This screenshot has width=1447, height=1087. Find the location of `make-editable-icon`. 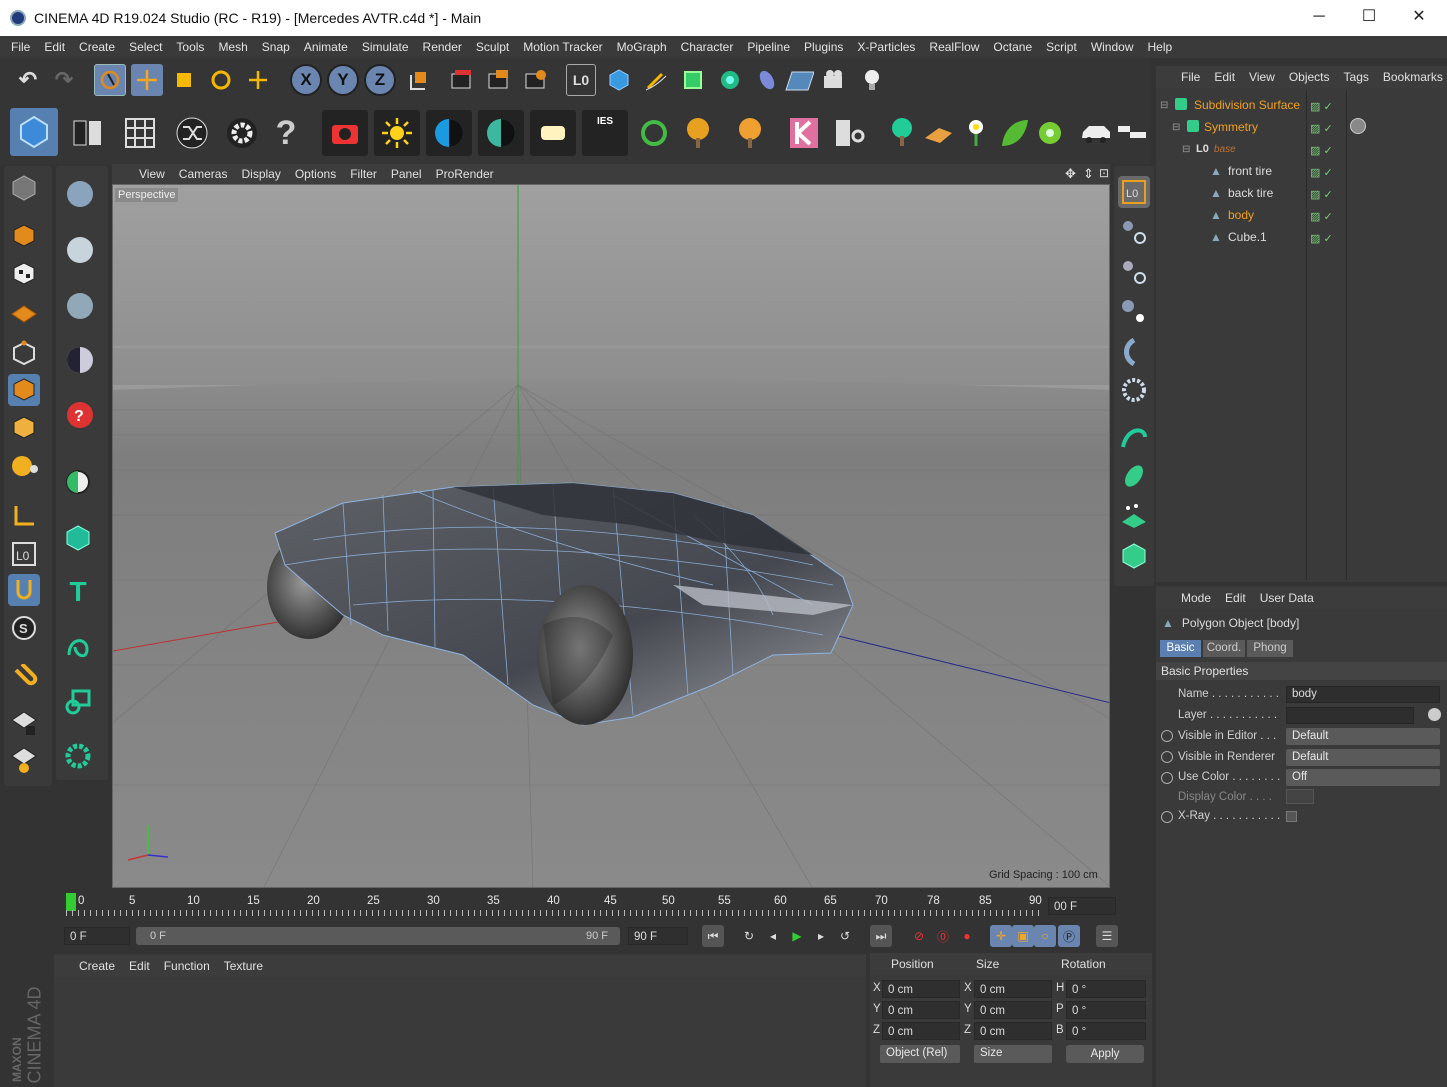

make-editable-icon is located at coordinates (24, 188).